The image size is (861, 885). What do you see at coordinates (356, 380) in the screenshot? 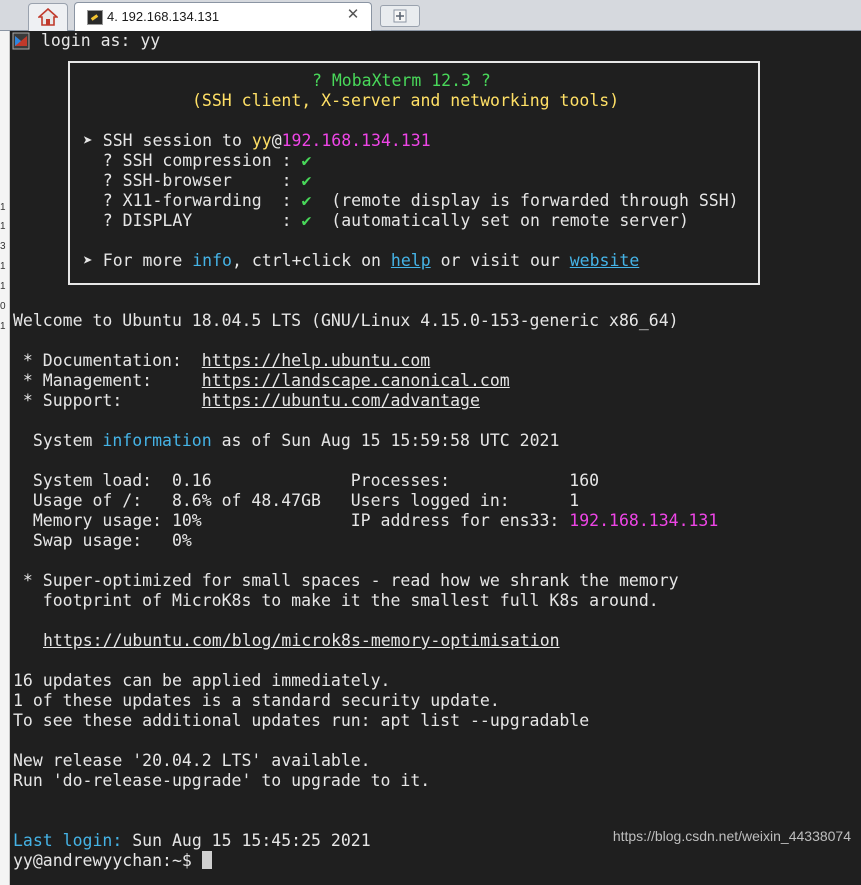
I see `management-link: https://landscape.canonical.com` at bounding box center [356, 380].